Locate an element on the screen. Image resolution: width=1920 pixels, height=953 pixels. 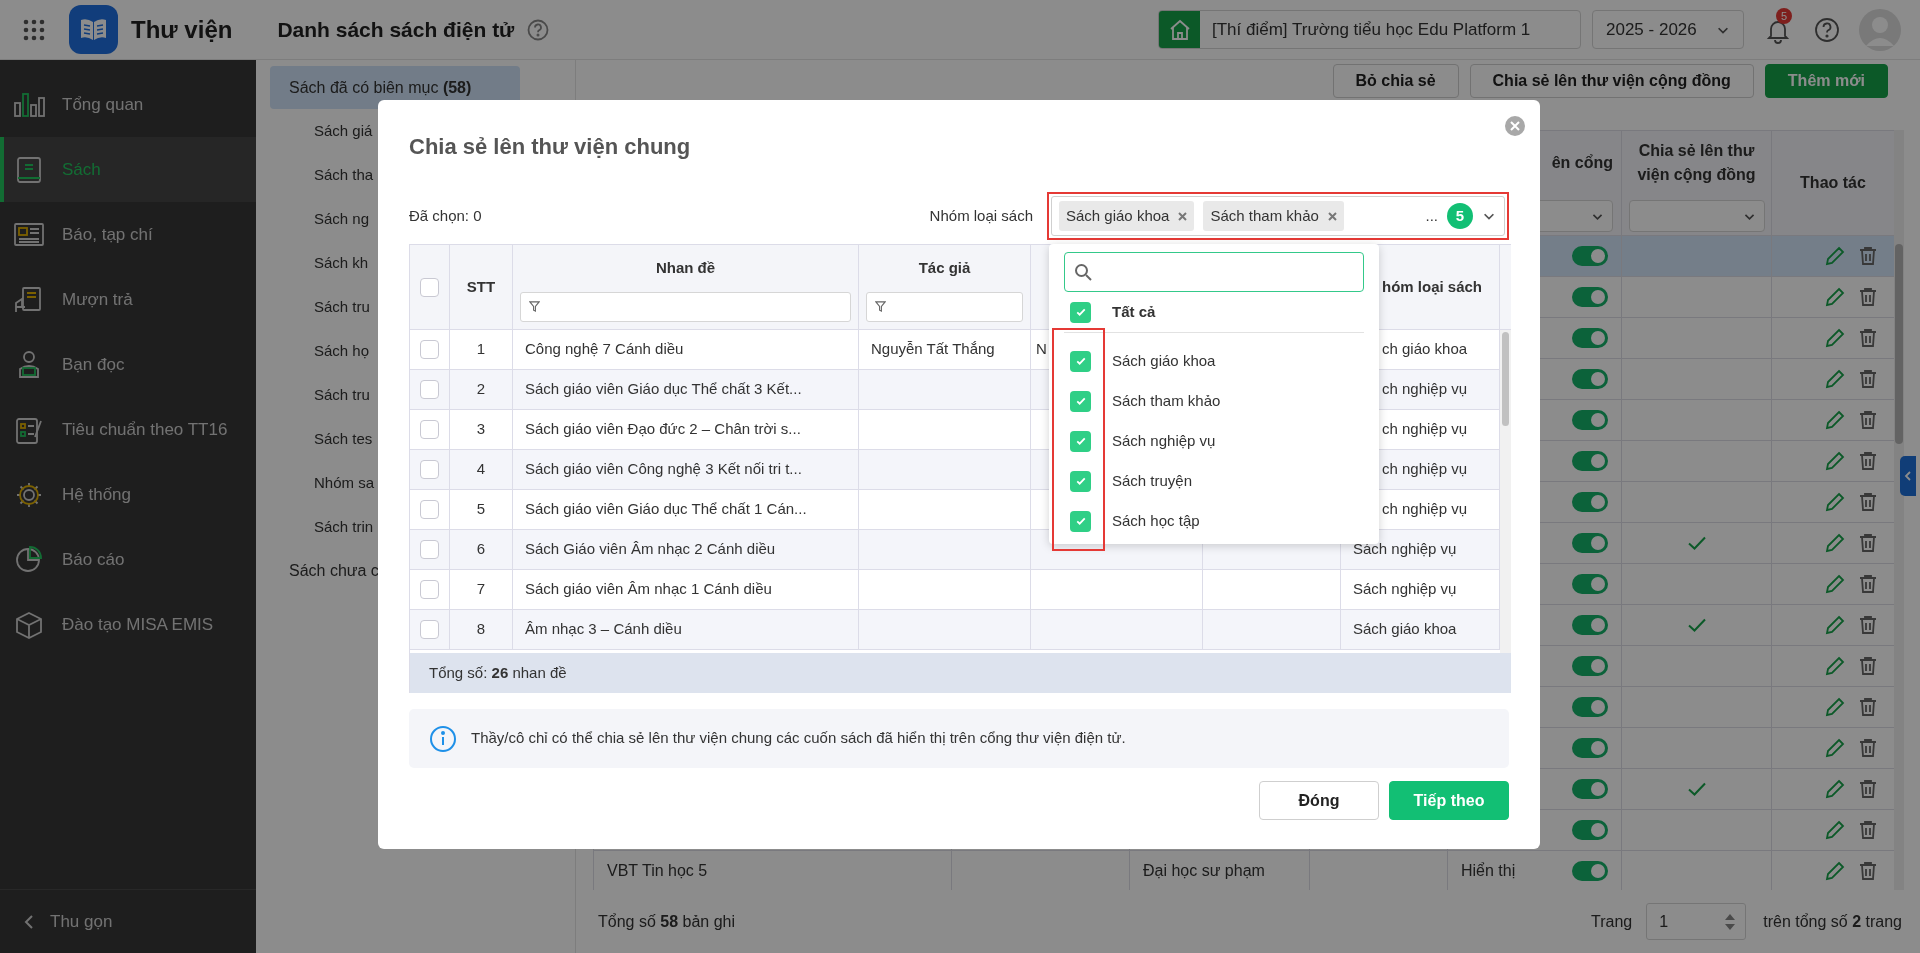
page-total: trên tổng số 2 trang is located at coordinates (1832, 921).